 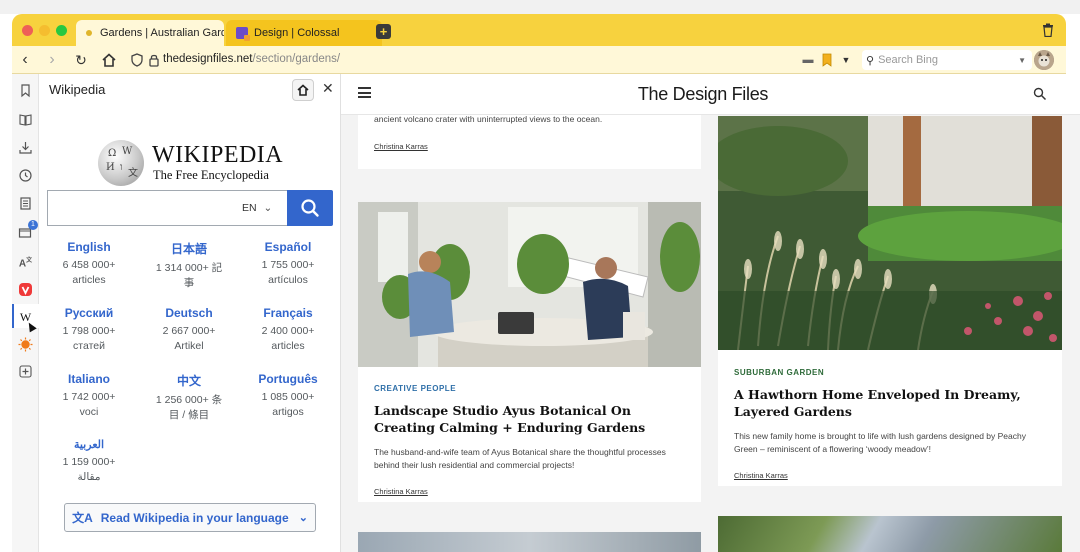 What do you see at coordinates (25, 119) in the screenshot?
I see `reading-list-icon` at bounding box center [25, 119].